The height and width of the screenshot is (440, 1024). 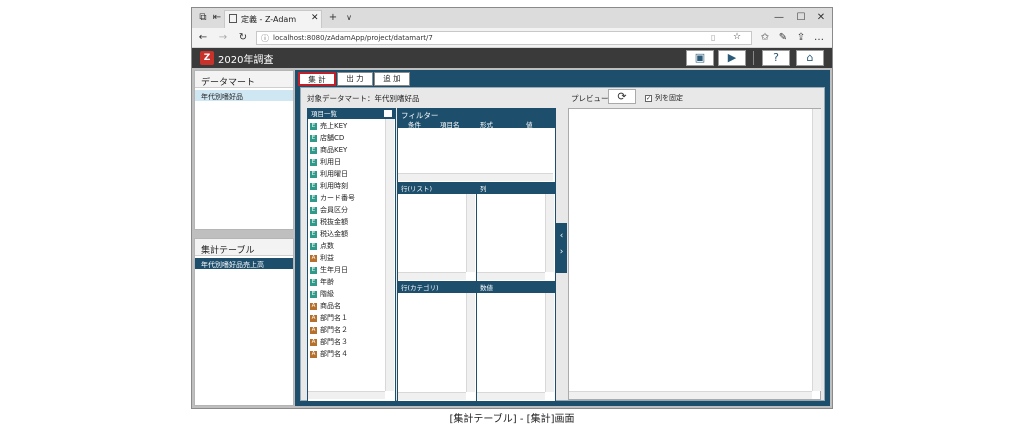 I want to click on info-icon: ⓘ, so click(x=265, y=38).